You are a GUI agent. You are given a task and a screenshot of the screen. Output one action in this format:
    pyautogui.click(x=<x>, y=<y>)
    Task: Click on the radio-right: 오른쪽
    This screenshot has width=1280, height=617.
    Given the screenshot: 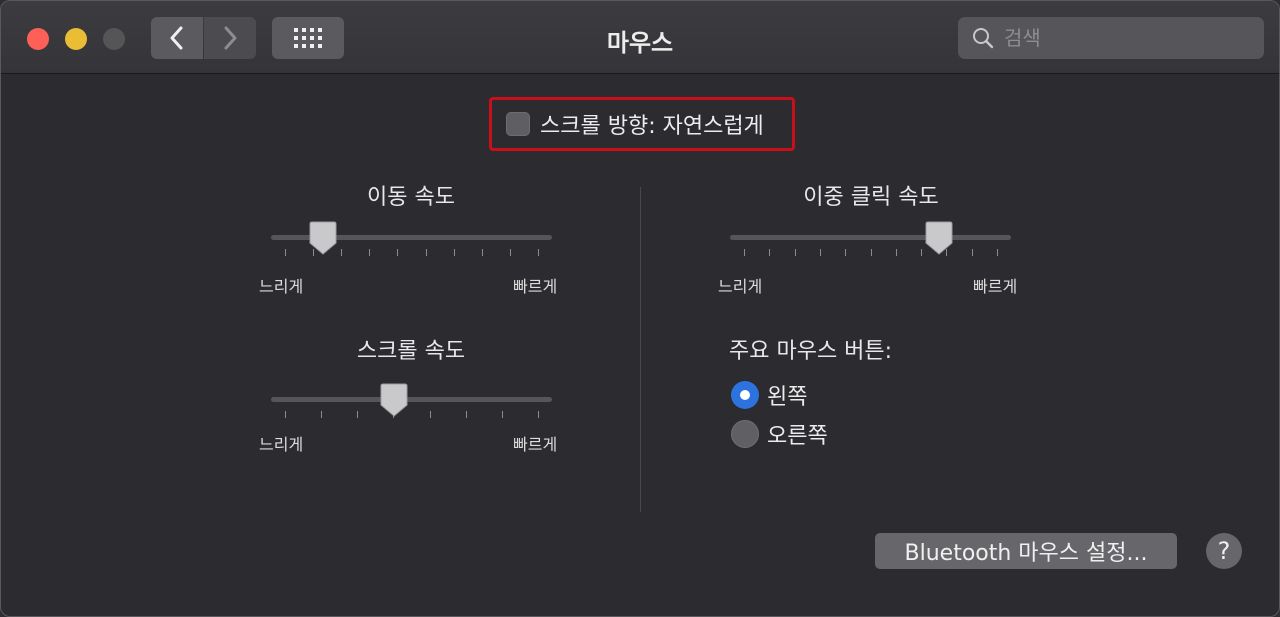 What is the action you would take?
    pyautogui.click(x=779, y=434)
    